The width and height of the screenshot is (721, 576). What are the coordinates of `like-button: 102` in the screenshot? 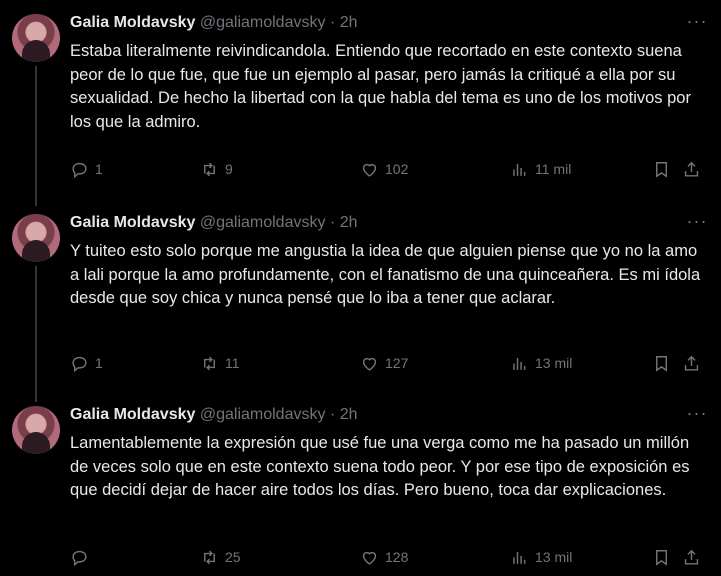 It's located at (384, 169).